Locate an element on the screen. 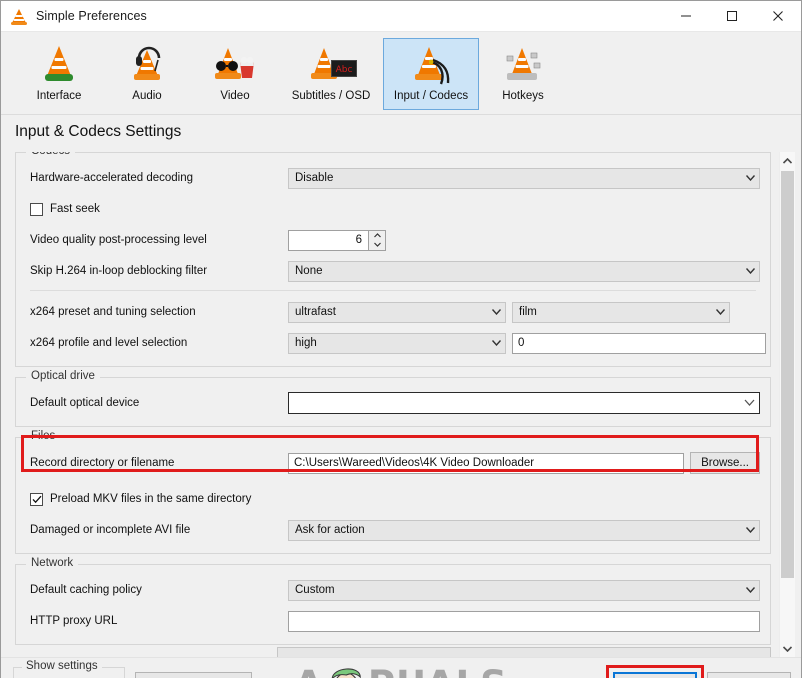 This screenshot has width=802, height=678. caching-policy-select: Custom is located at coordinates (524, 590).